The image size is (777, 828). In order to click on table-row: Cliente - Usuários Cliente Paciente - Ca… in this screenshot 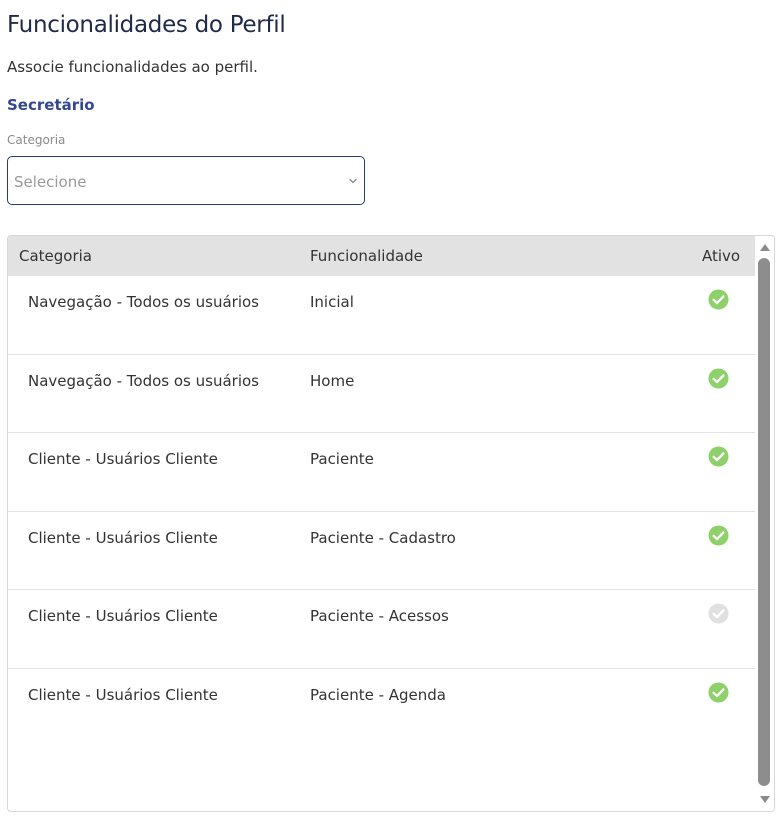, I will do `click(382, 551)`.